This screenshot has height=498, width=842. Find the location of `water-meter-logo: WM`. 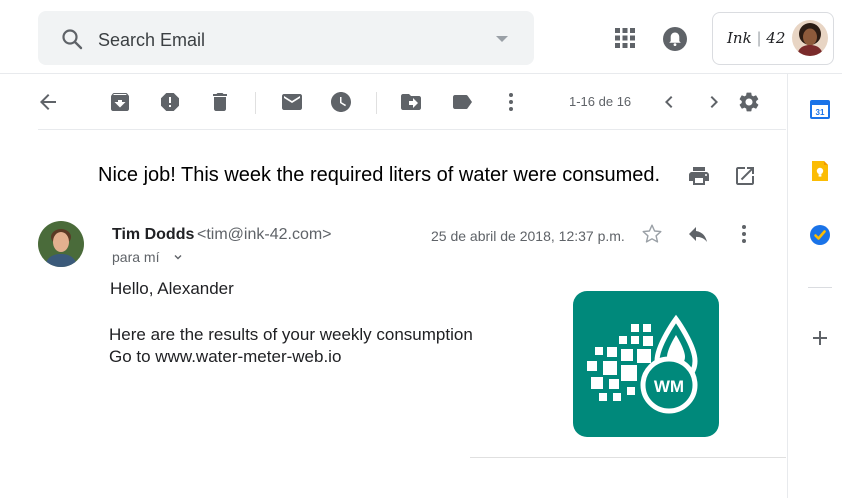

water-meter-logo: WM is located at coordinates (646, 364).